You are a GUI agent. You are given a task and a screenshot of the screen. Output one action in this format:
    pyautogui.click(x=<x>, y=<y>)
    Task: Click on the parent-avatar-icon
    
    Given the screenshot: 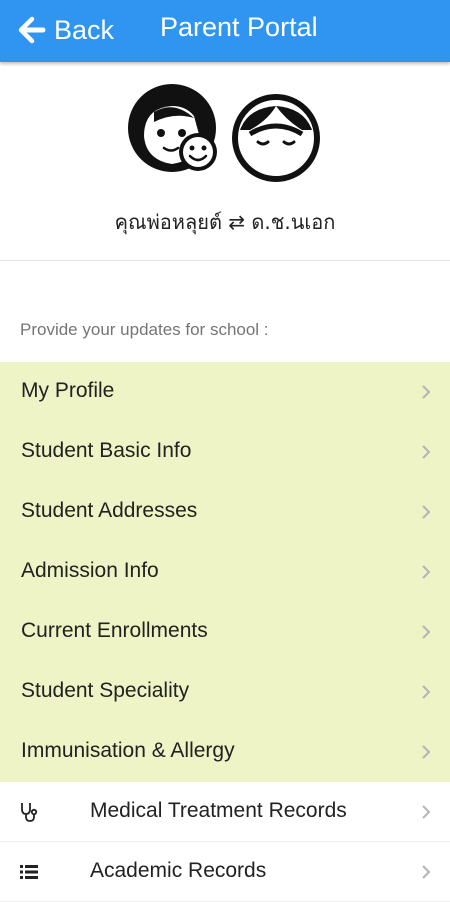 What is the action you would take?
    pyautogui.click(x=172, y=128)
    